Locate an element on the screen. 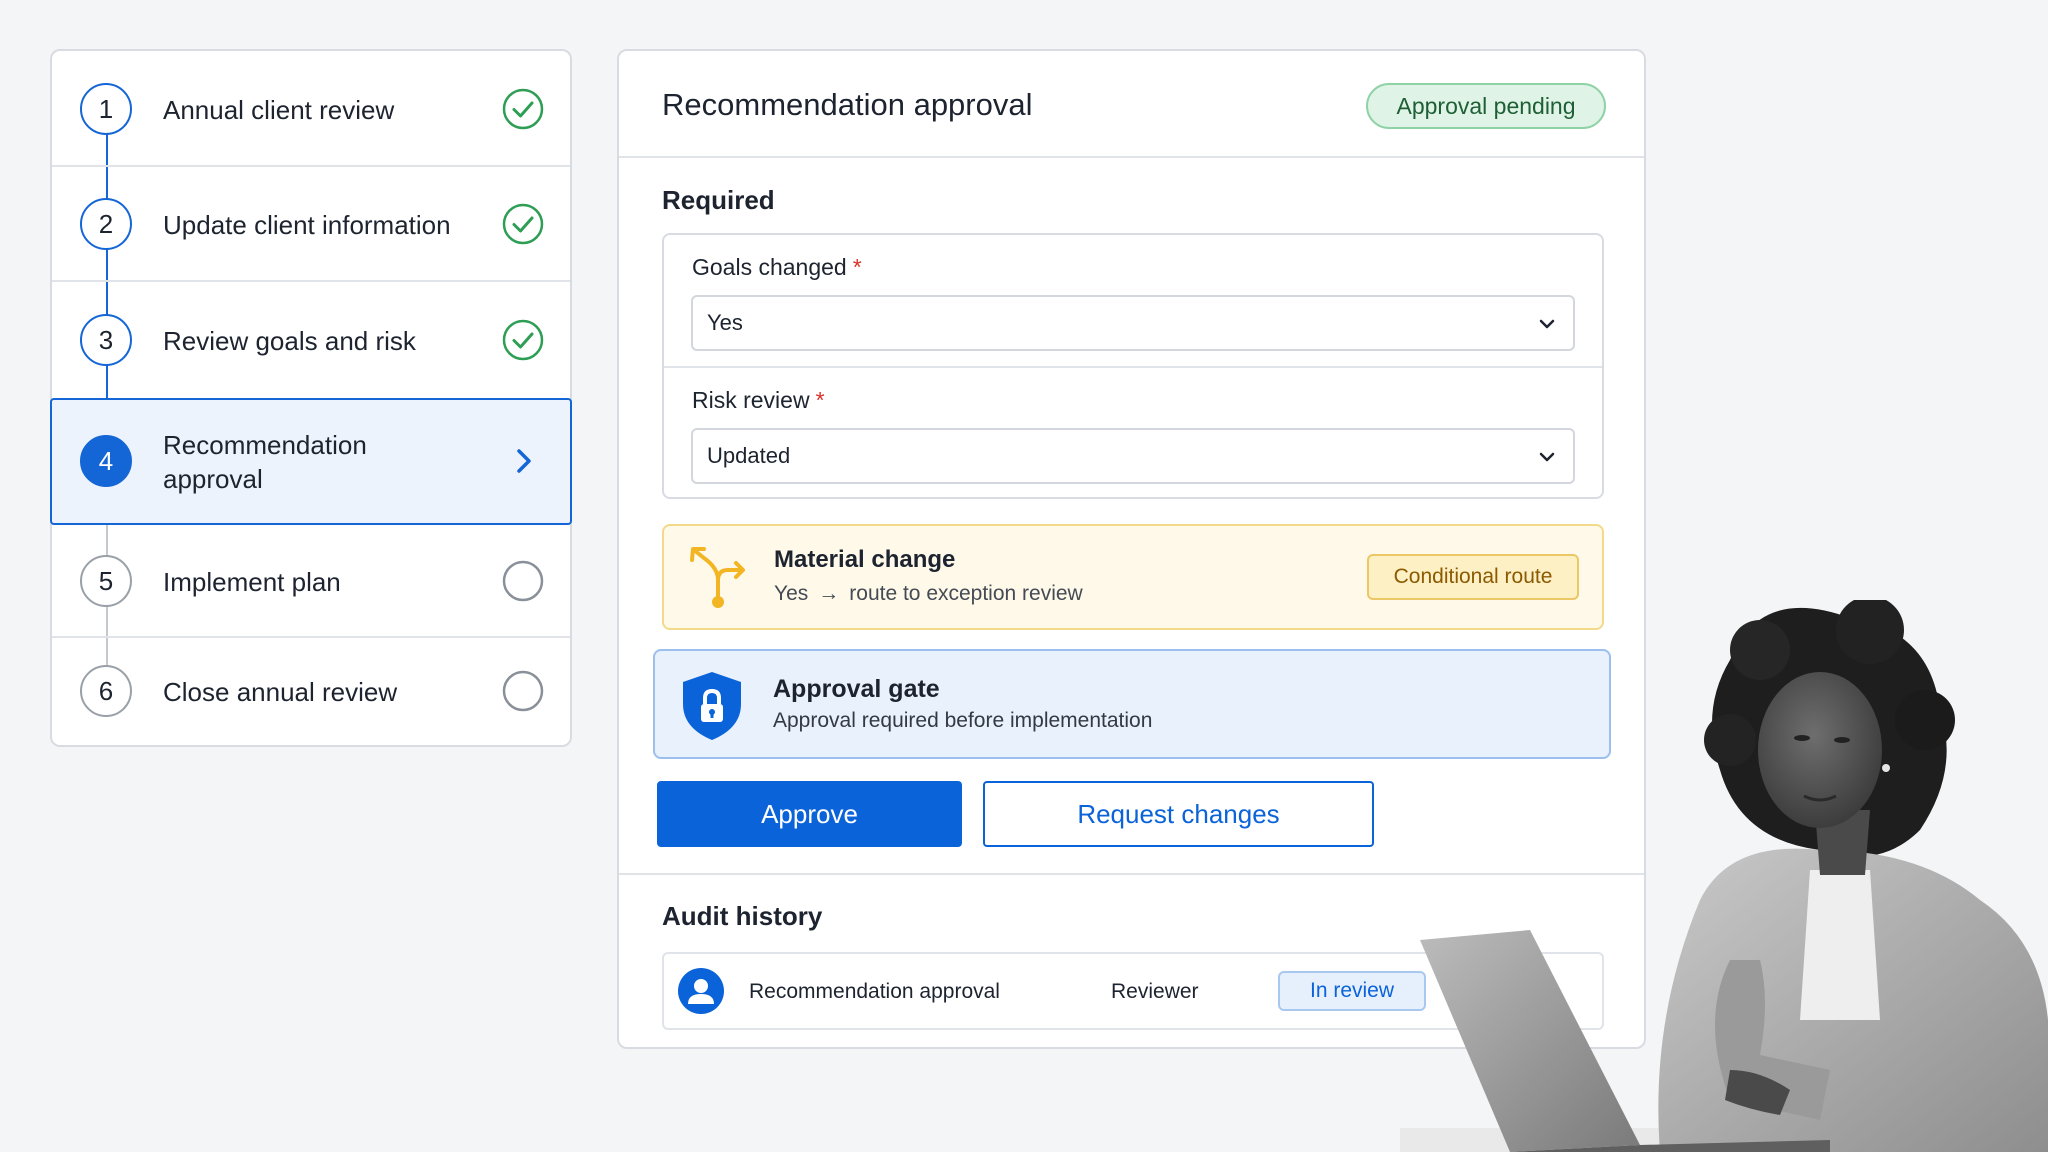 This screenshot has height=1152, width=2048. select-value: Yes is located at coordinates (725, 322).